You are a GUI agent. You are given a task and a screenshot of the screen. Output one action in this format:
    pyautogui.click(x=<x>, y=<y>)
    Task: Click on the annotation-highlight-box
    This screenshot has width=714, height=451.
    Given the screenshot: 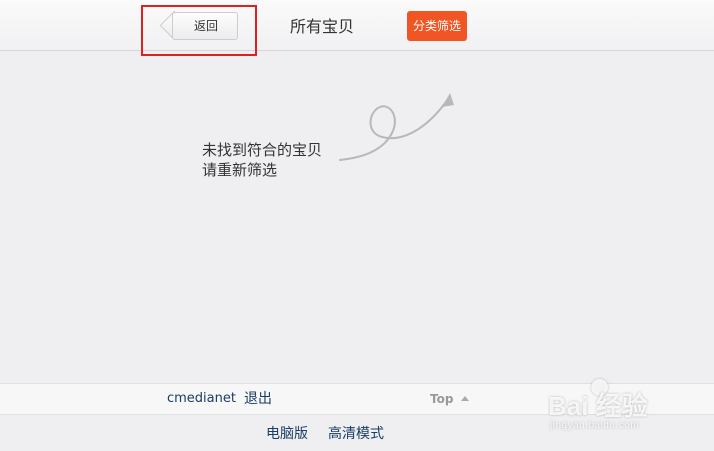 What is the action you would take?
    pyautogui.click(x=199, y=30)
    